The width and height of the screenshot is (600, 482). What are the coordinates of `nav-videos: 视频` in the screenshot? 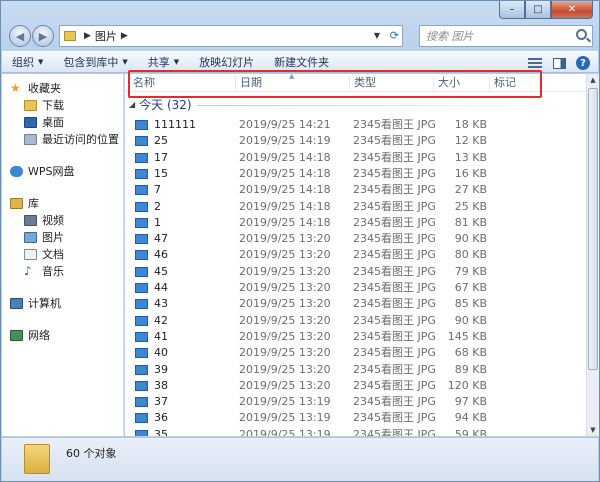 It's located at (44, 220).